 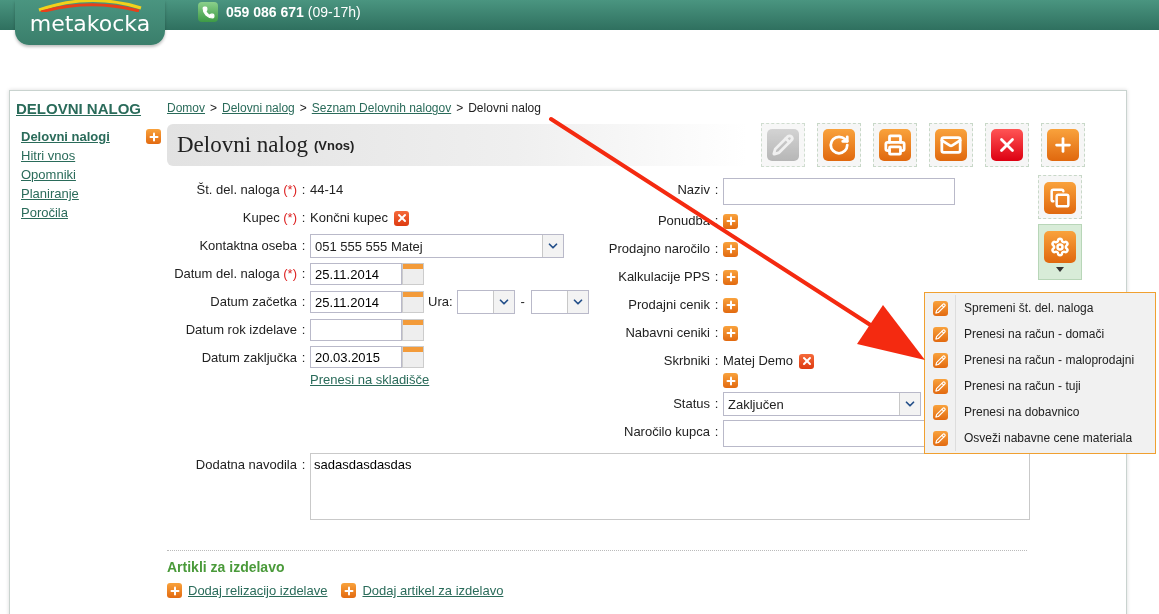 I want to click on mail-button, so click(x=951, y=145).